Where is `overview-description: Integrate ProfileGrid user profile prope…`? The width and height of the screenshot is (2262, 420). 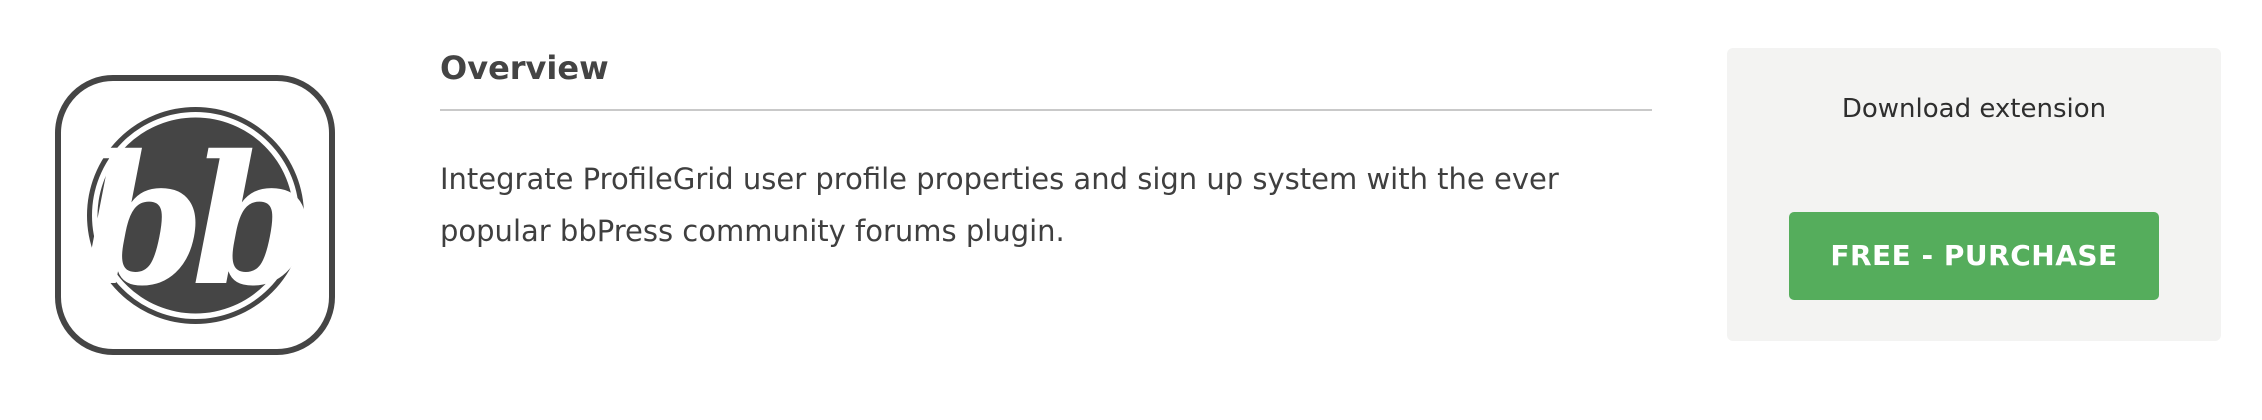 overview-description: Integrate ProfileGrid user profile prope… is located at coordinates (999, 205).